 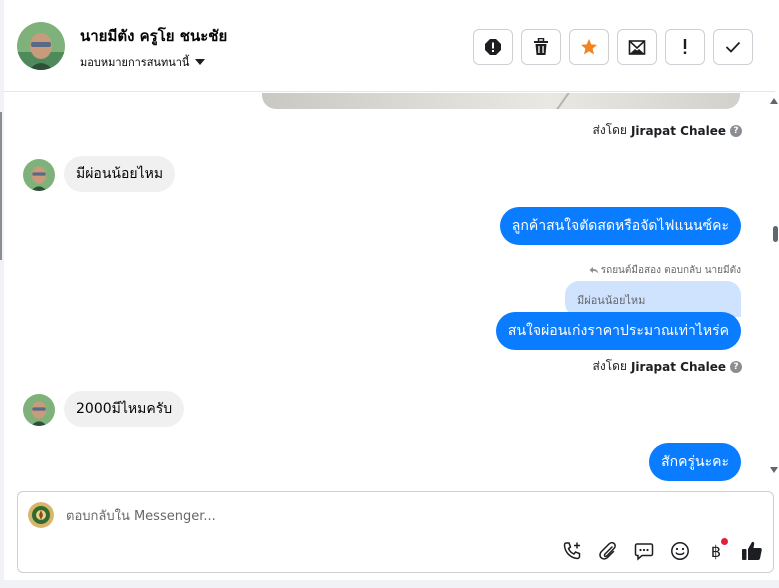 I want to click on caret-down-icon, so click(x=200, y=62).